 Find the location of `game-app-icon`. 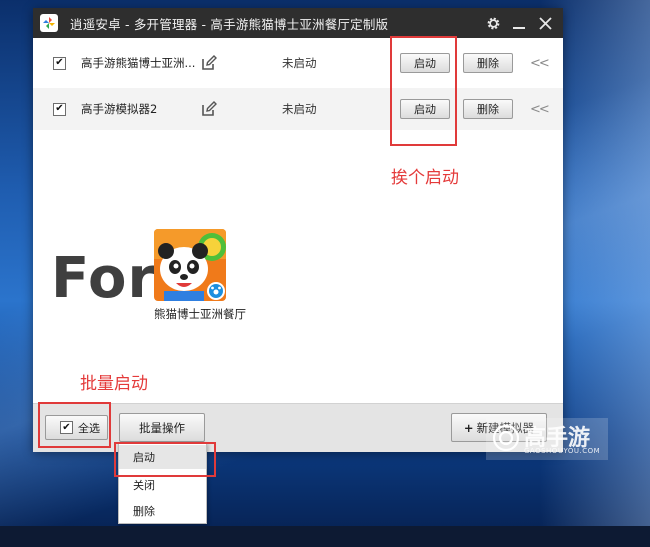

game-app-icon is located at coordinates (190, 265).